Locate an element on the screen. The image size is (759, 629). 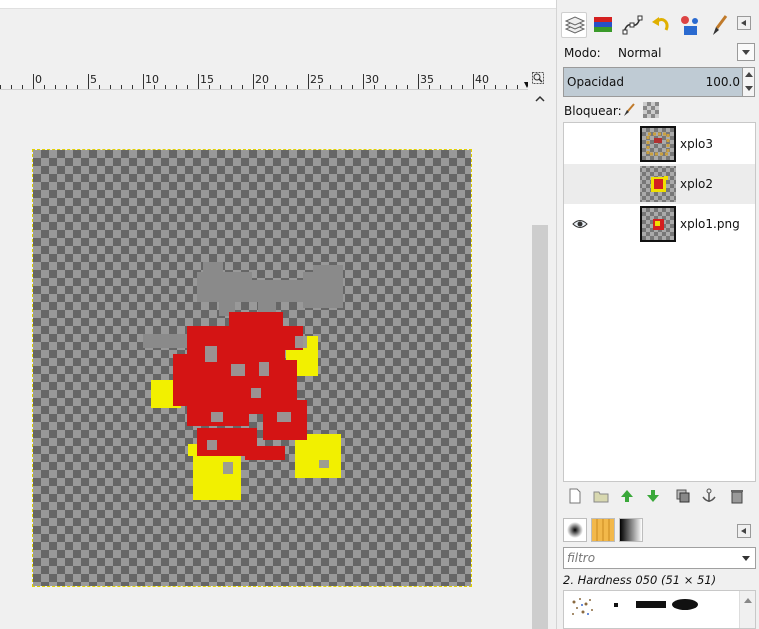
spin-down-icon is located at coordinates (749, 88).